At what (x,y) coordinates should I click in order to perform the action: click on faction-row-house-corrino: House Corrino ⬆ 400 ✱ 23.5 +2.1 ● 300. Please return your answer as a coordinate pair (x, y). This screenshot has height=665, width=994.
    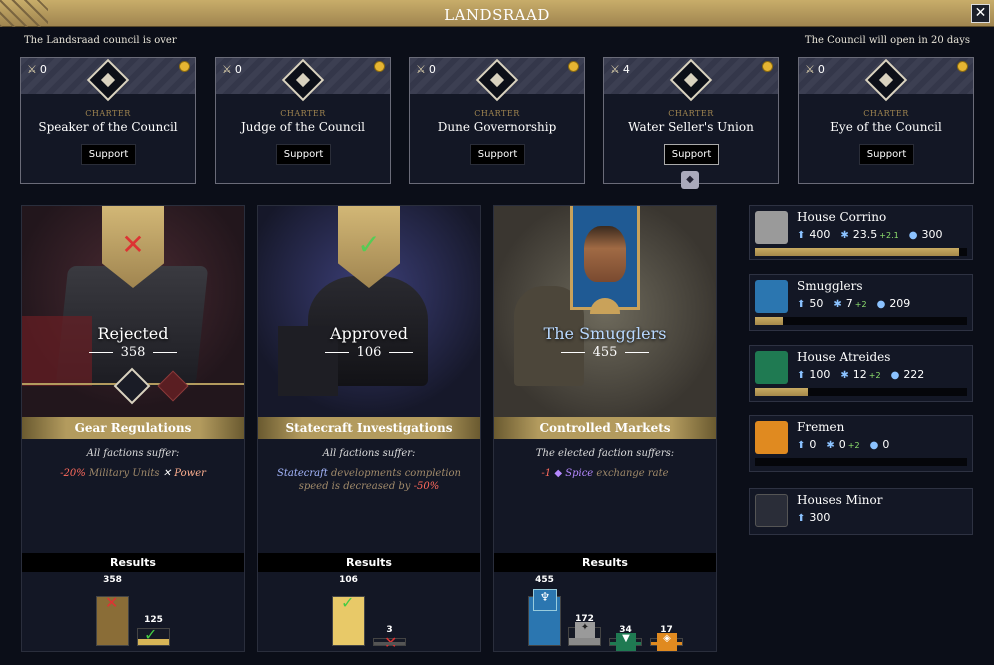
    Looking at the image, I should click on (861, 232).